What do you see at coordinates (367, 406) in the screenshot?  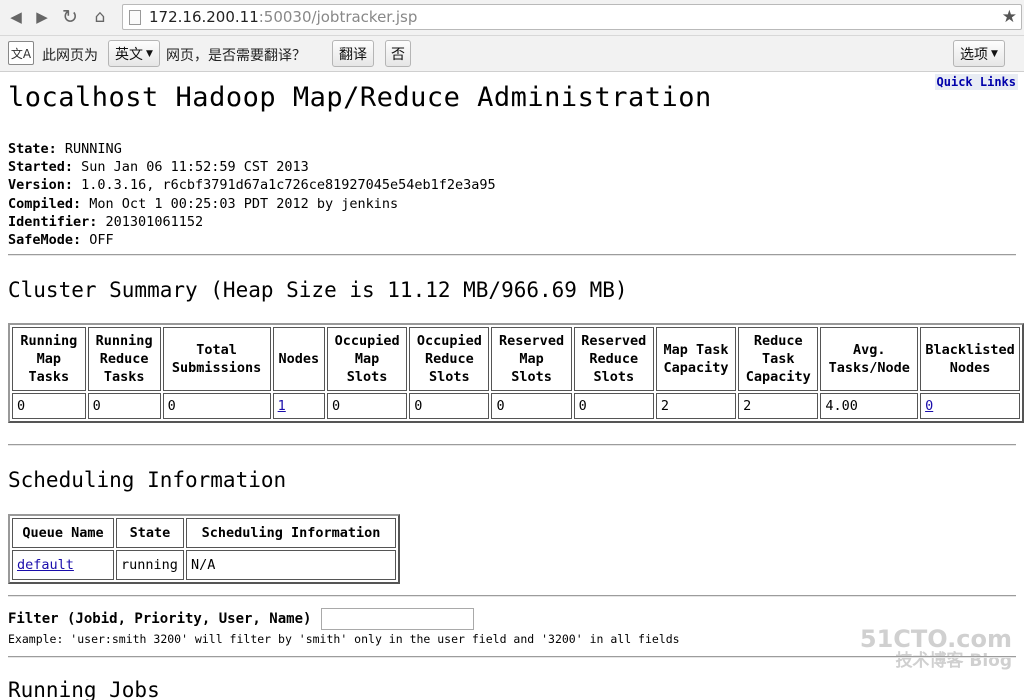 I see `value-occupied-map-slots: 0` at bounding box center [367, 406].